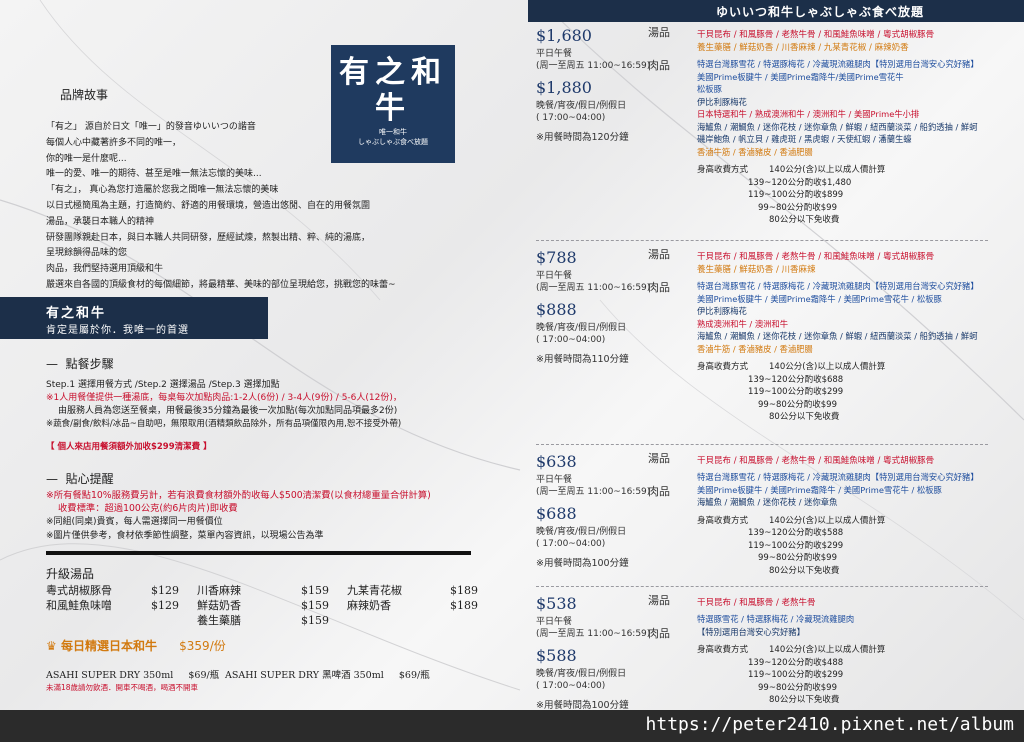 This screenshot has width=1024, height=742. What do you see at coordinates (804, 139) in the screenshot?
I see `meat-line: 磯岸鮑魚 / 帆立貝 / 雞虎斑 / 黑虎蝦 / 天使紅蝦 / 潘蘭生蠔` at bounding box center [804, 139].